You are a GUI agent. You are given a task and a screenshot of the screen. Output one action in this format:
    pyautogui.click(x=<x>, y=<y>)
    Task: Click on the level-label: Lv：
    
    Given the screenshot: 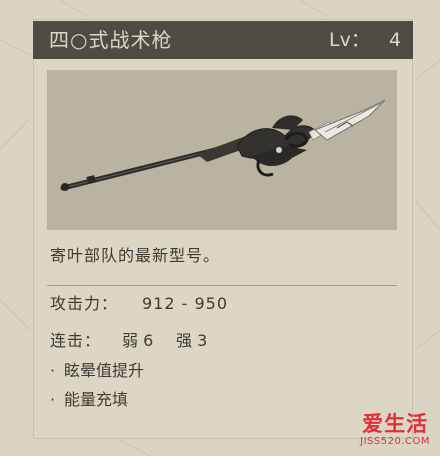 What is the action you would take?
    pyautogui.click(x=349, y=40)
    